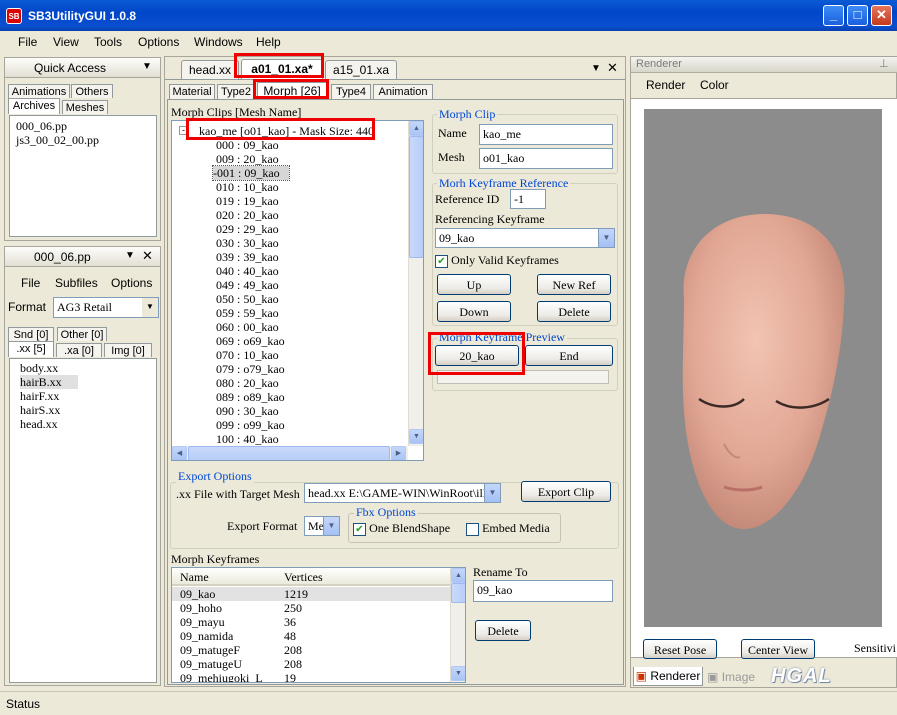 This screenshot has height=715, width=897. I want to click on table-row: 09_matugeU 208, so click(311, 664).